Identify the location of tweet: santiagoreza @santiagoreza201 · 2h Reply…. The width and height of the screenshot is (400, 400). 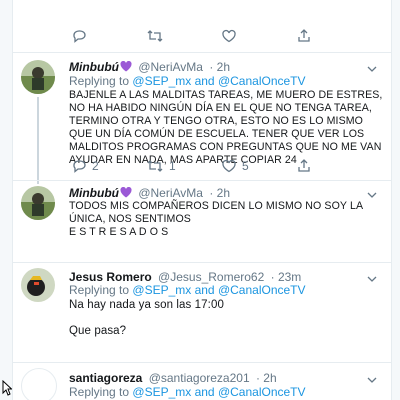
(202, 381).